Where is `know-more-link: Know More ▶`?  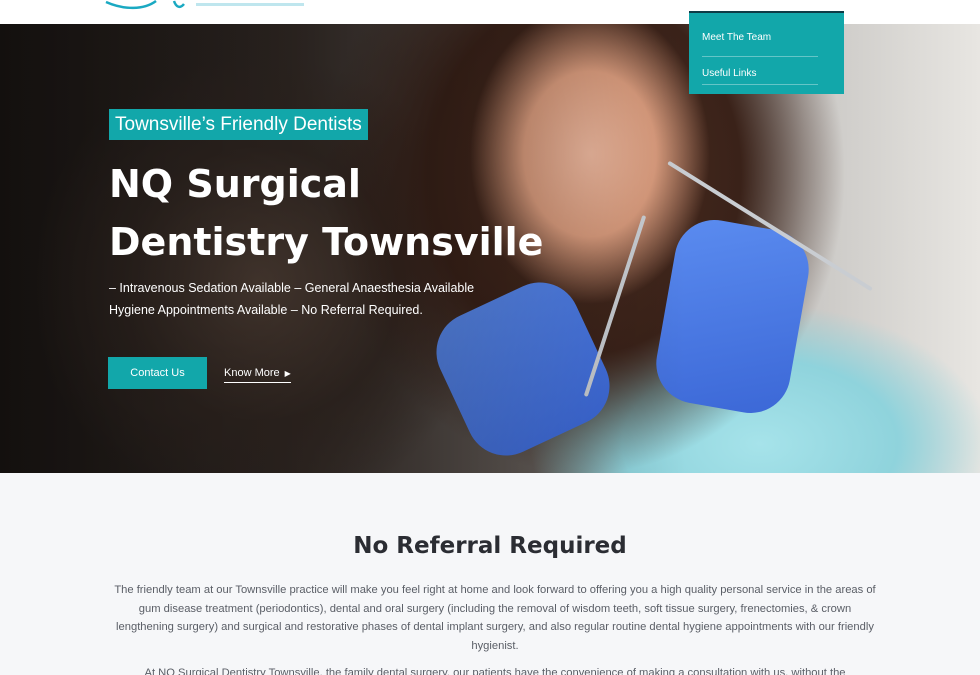 know-more-link: Know More ▶ is located at coordinates (257, 374).